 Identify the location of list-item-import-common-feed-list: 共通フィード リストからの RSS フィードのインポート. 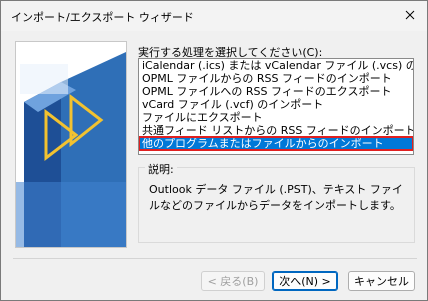
(276, 130).